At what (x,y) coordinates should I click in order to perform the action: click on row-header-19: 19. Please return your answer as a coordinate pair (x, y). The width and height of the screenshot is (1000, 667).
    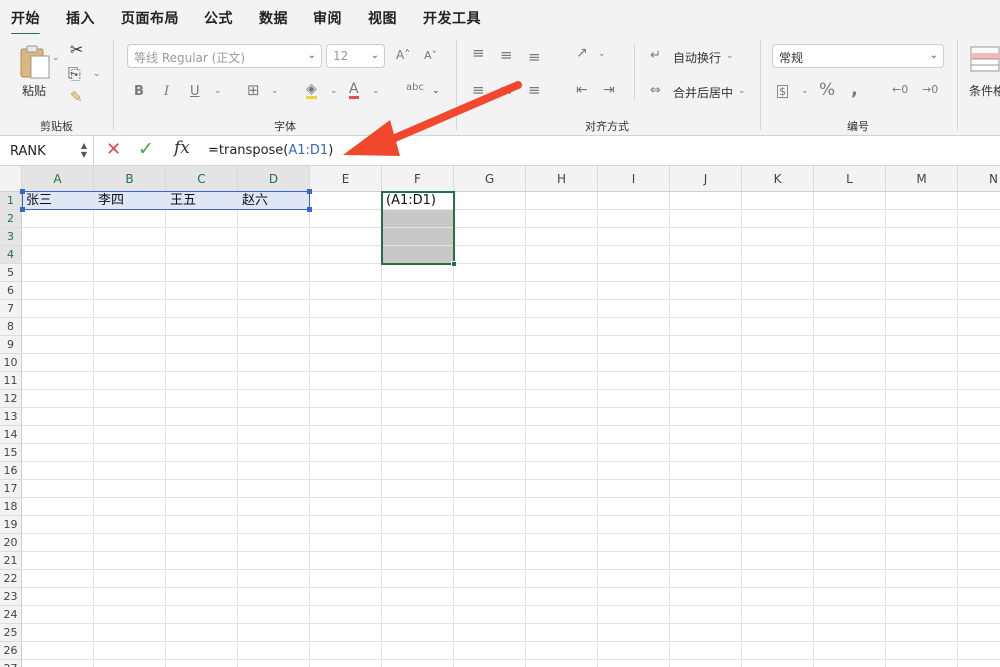
    Looking at the image, I should click on (11, 525).